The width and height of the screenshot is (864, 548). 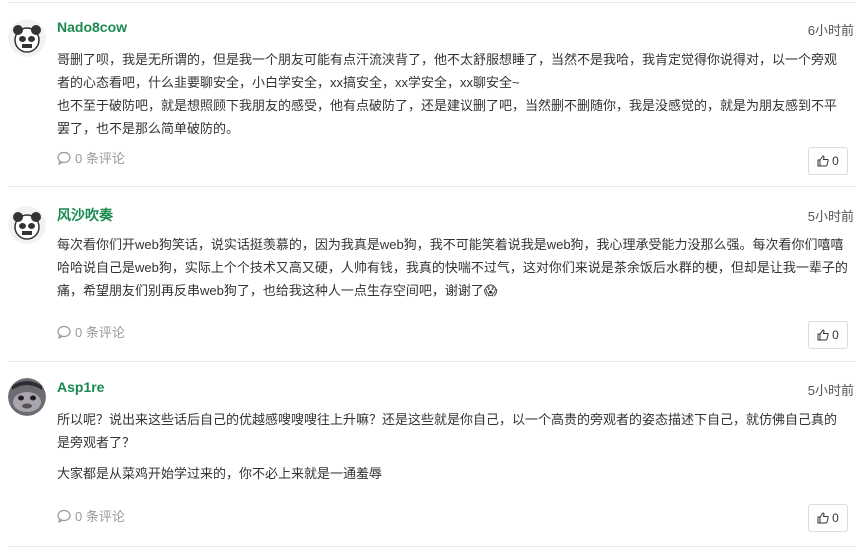 What do you see at coordinates (432, 546) in the screenshot?
I see `divider-bottom` at bounding box center [432, 546].